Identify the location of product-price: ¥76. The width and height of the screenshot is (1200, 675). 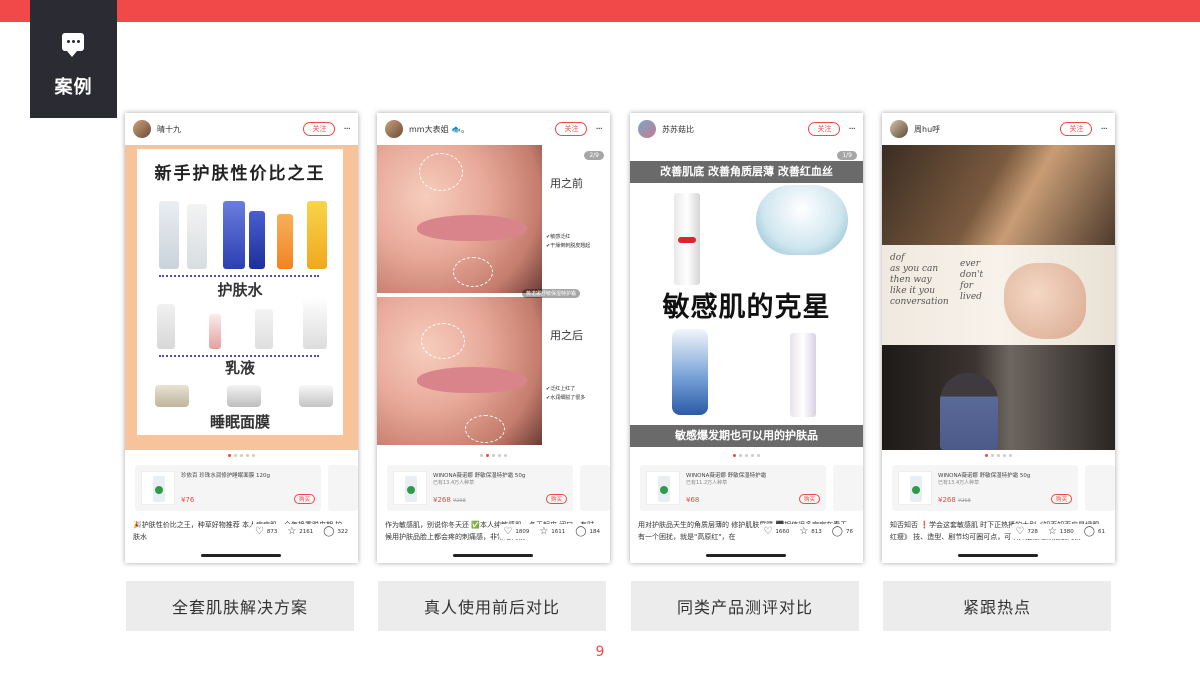
(188, 500).